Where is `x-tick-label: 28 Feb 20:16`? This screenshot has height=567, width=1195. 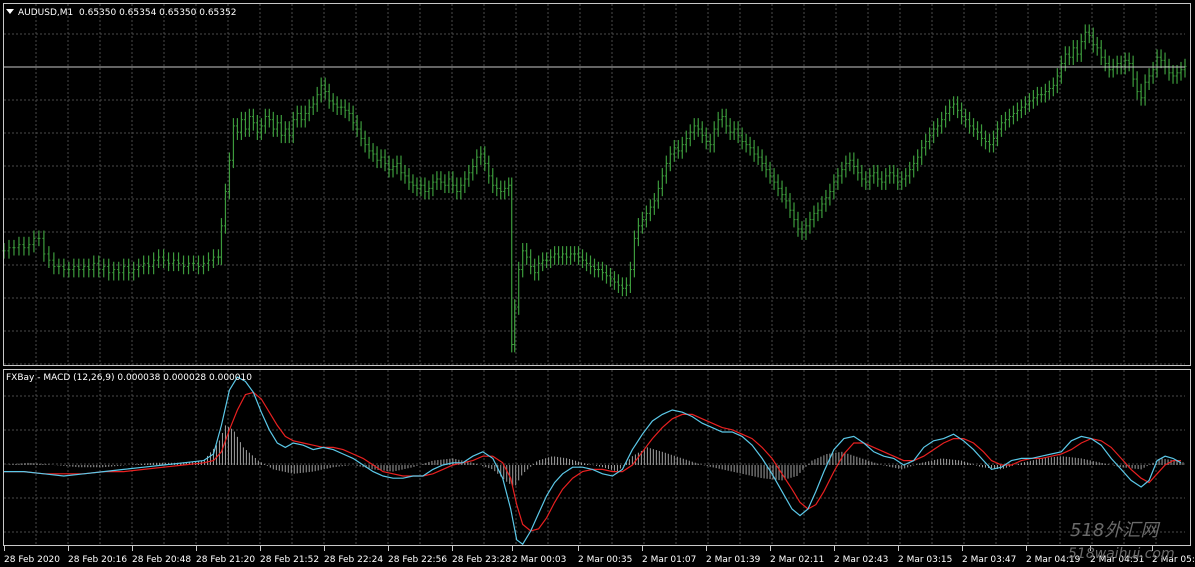
x-tick-label: 28 Feb 20:16 is located at coordinates (97, 559).